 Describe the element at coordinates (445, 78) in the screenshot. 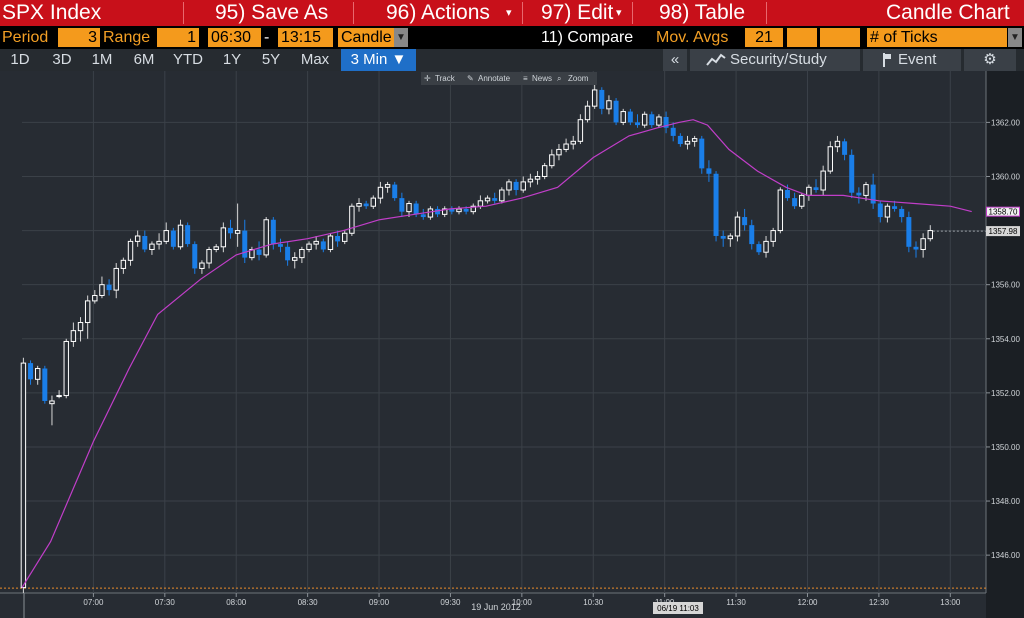

I see `track-button: Track` at that location.